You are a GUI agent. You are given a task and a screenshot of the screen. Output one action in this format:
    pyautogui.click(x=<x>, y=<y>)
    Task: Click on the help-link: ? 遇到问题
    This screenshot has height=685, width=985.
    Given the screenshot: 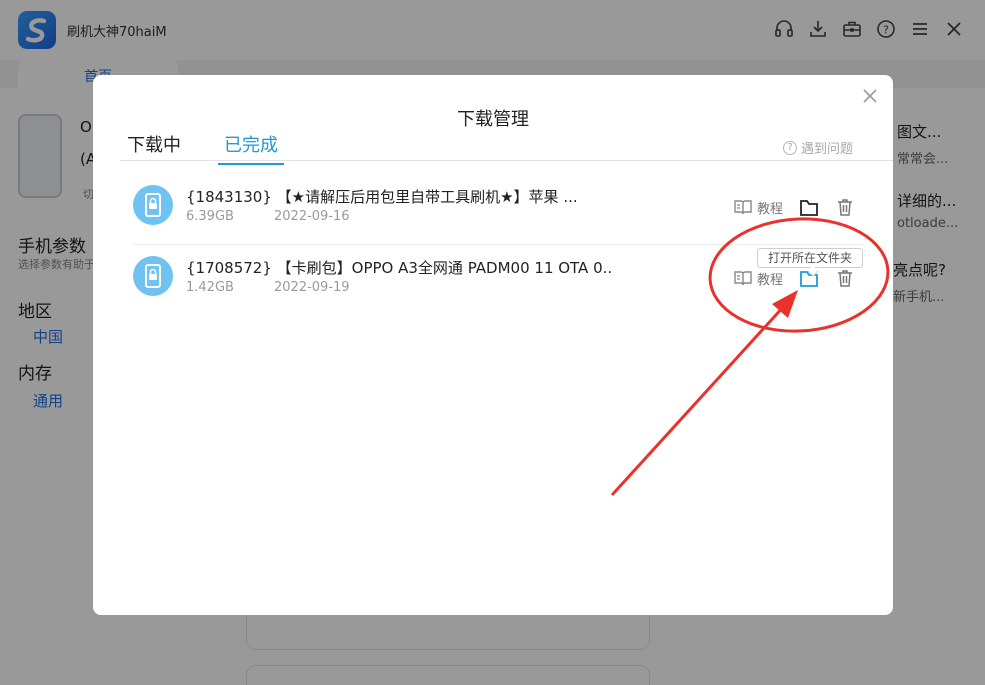 What is the action you would take?
    pyautogui.click(x=817, y=147)
    